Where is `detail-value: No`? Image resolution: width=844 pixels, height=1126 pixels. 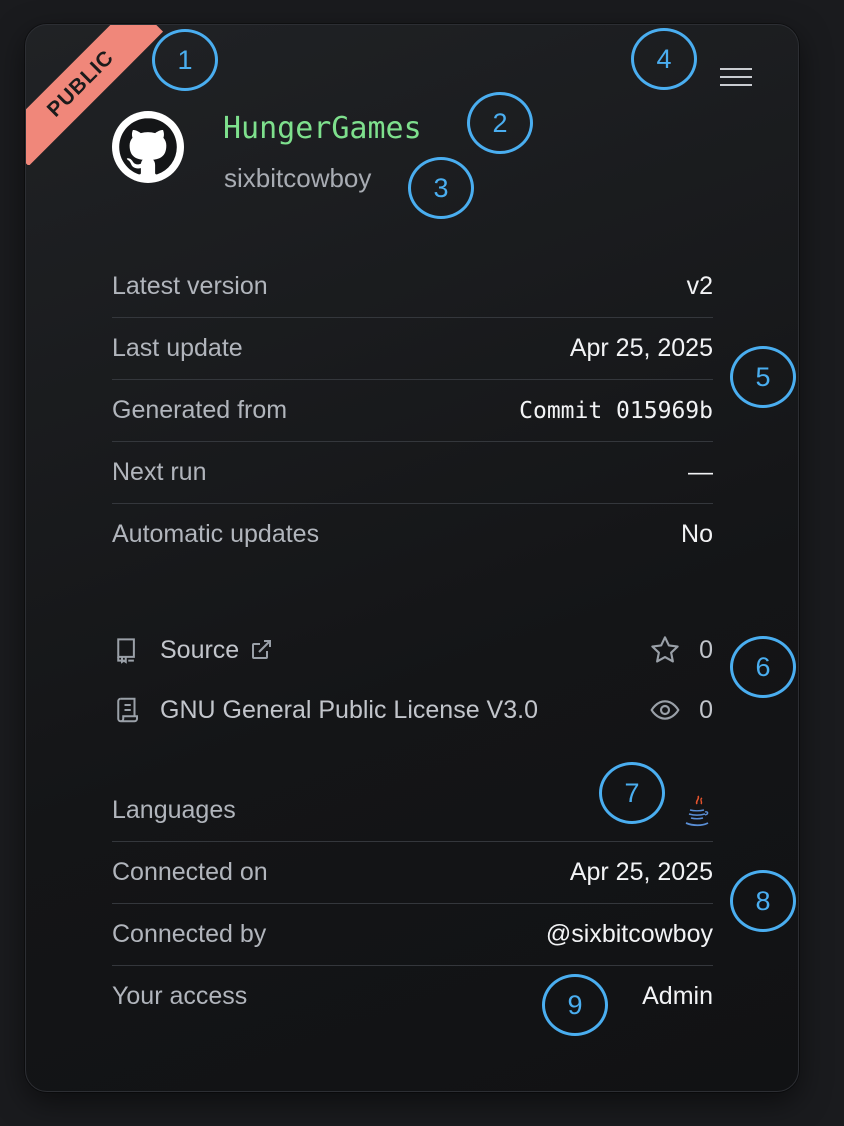
detail-value: No is located at coordinates (697, 534).